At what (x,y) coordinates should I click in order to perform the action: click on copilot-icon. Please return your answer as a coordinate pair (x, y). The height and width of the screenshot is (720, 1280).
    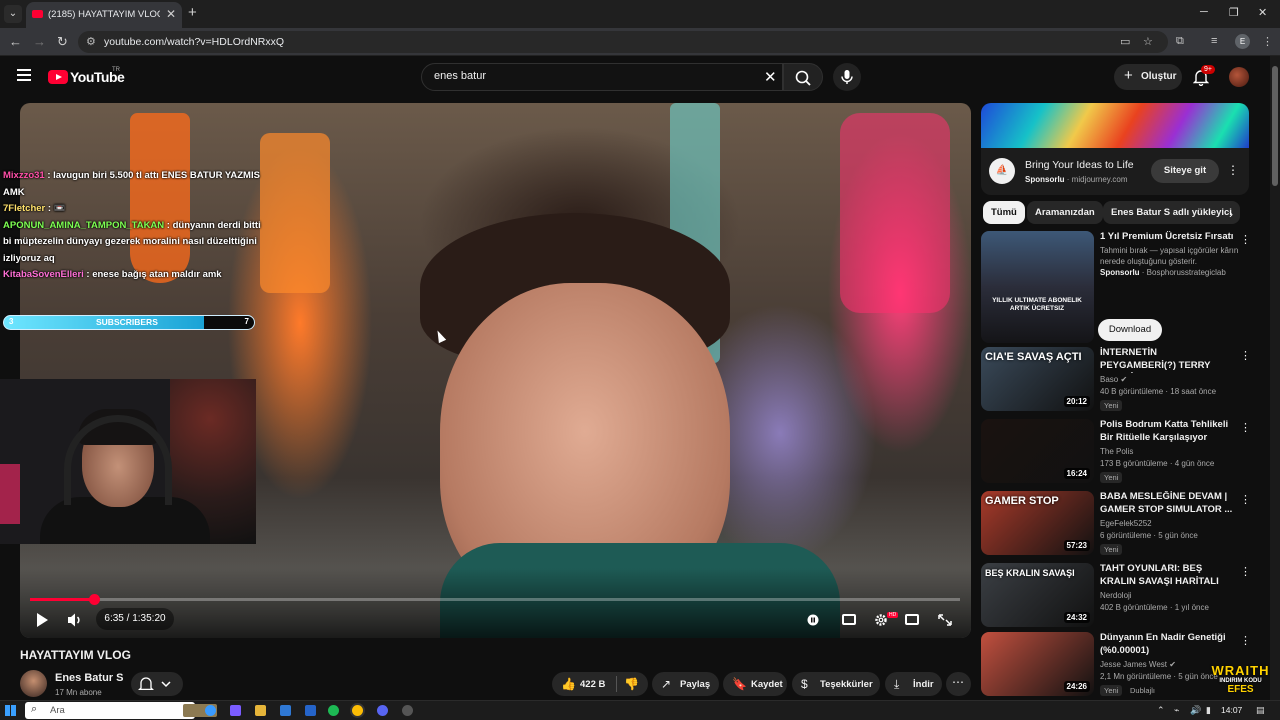
    Looking at the image, I should click on (235, 710).